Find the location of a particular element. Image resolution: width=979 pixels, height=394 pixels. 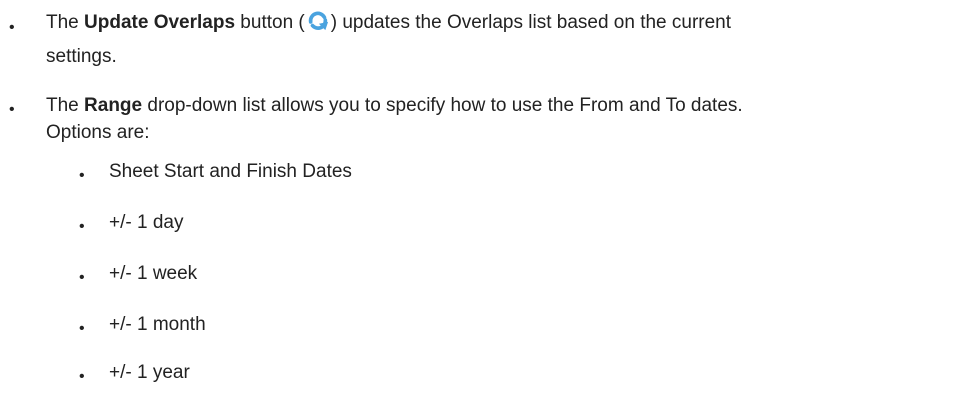

range-label: Range is located at coordinates (113, 105).